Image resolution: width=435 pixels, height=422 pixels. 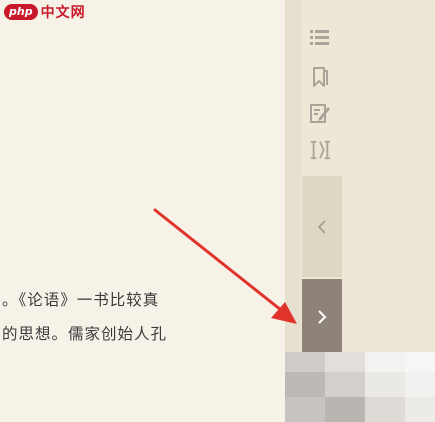 What do you see at coordinates (320, 113) in the screenshot?
I see `note-edit-icon` at bounding box center [320, 113].